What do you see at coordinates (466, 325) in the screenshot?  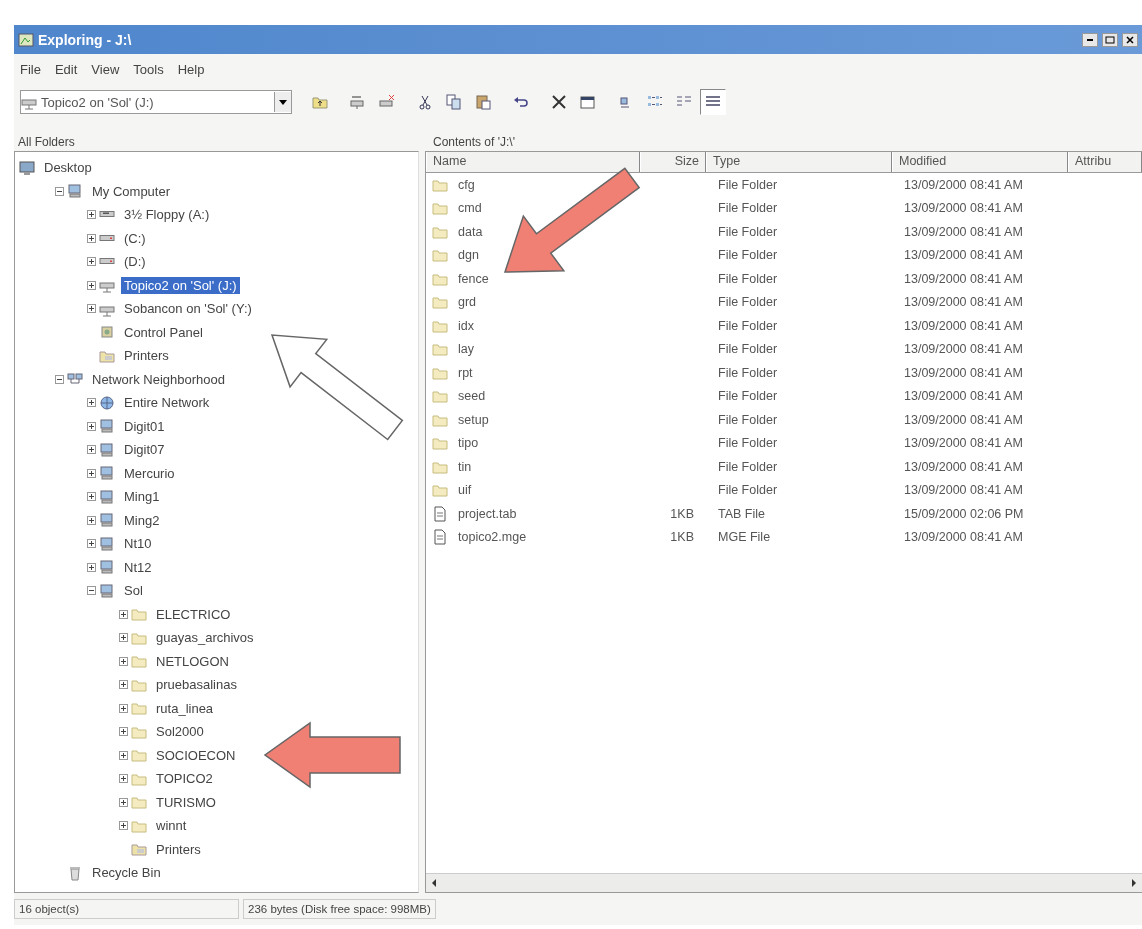 I see `file-name: idx` at bounding box center [466, 325].